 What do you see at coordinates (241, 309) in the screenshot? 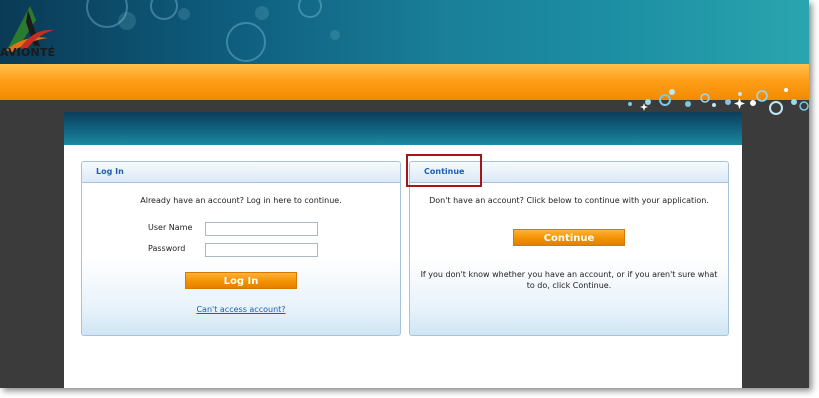
I see `cant-access-account-link: Can't access account?` at bounding box center [241, 309].